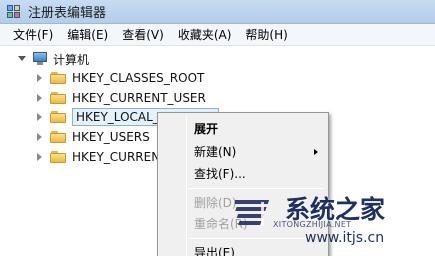 Image resolution: width=435 pixels, height=256 pixels. I want to click on context-menu-new: 新建(N), so click(243, 152).